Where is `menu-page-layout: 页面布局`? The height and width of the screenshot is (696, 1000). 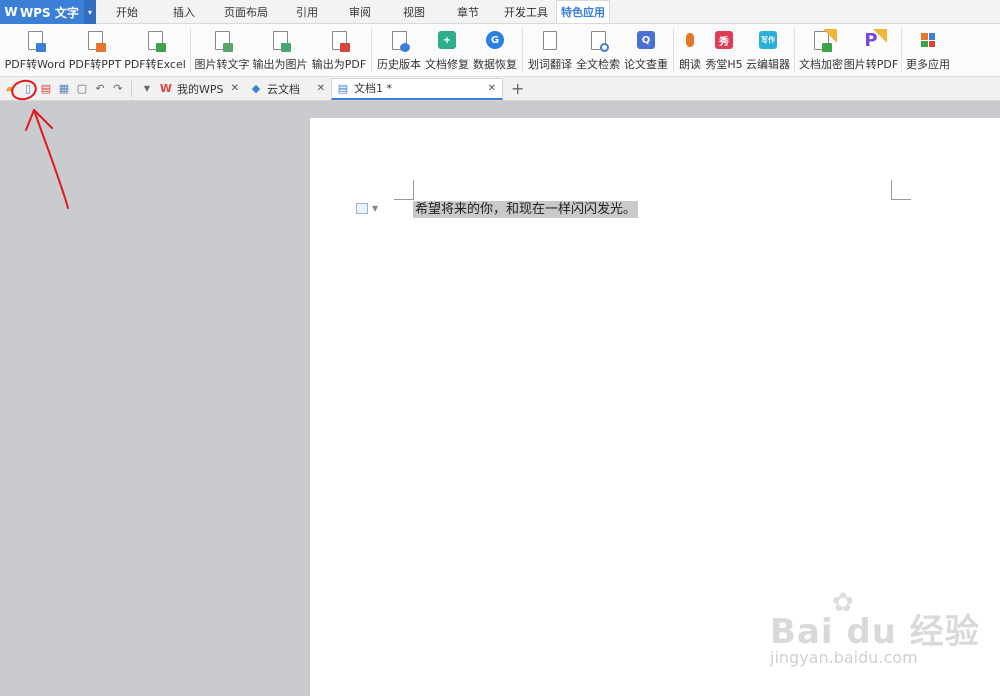 menu-page-layout: 页面布局 is located at coordinates (246, 11).